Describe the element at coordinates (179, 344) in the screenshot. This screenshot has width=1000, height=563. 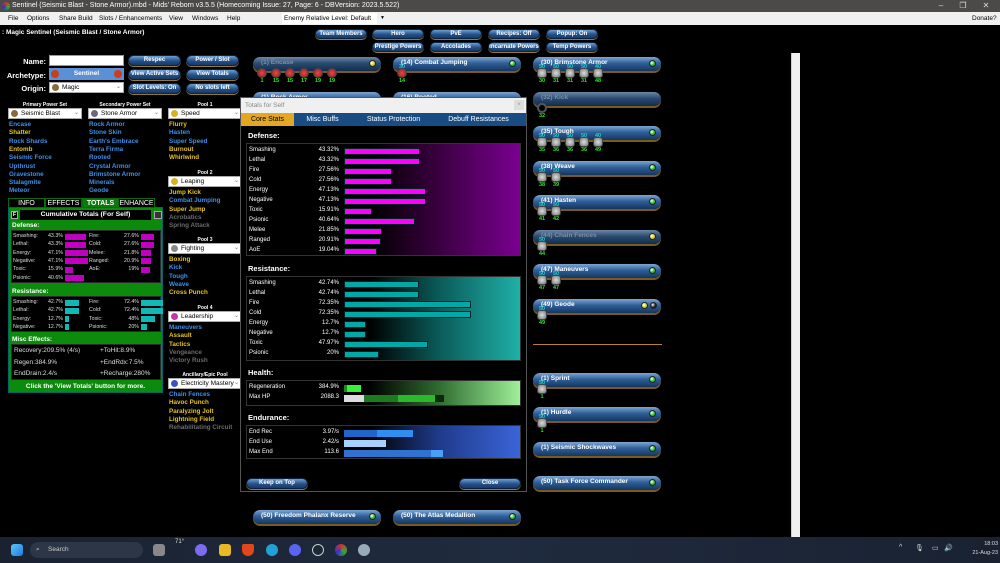
I see `power-tactics: Tactics` at that location.